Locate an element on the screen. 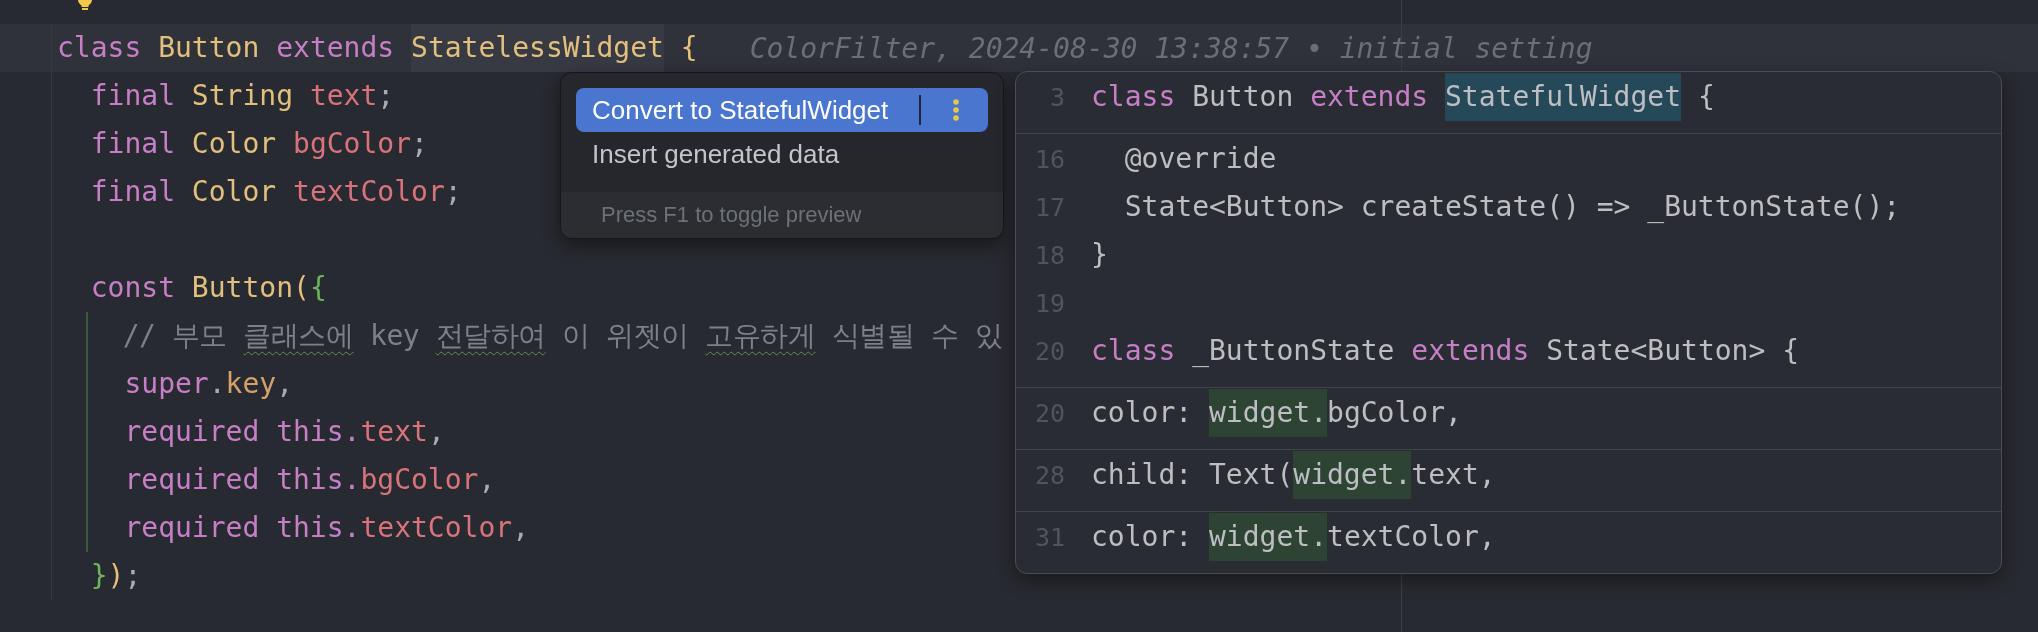 This screenshot has height=632, width=2038. code-line: final String text; is located at coordinates (242, 96).